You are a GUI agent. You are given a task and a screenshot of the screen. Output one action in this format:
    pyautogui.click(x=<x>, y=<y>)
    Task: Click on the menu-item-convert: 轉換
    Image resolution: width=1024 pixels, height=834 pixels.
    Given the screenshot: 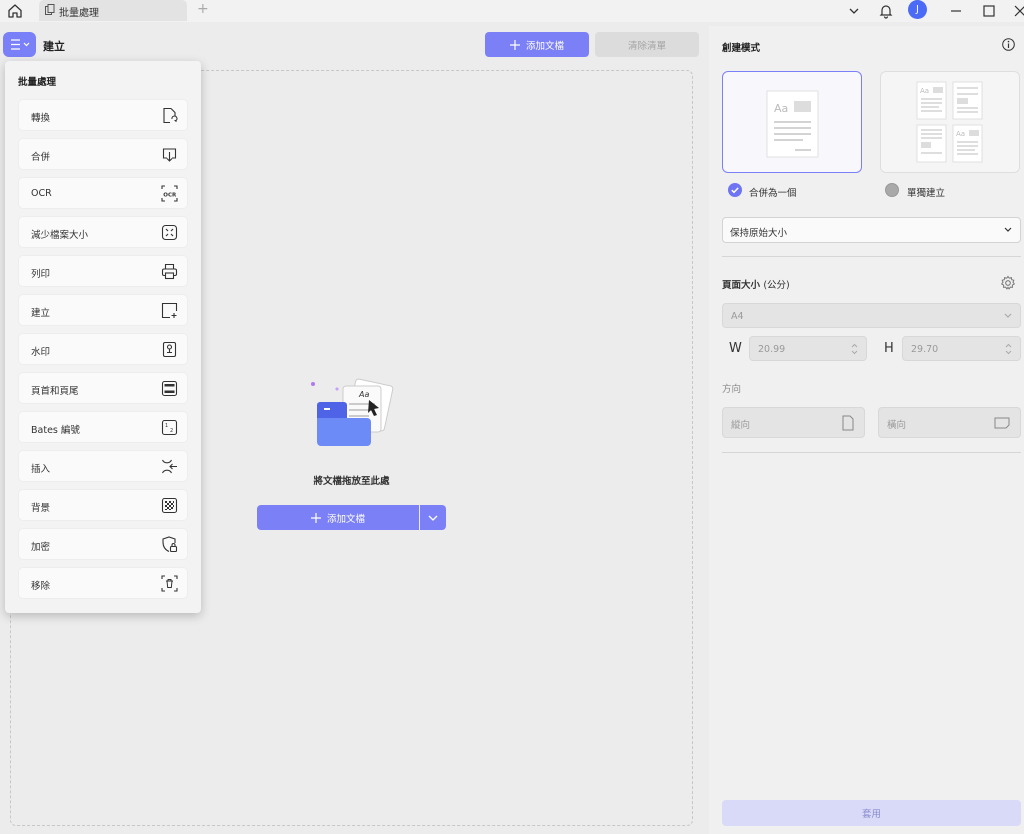 What is the action you would take?
    pyautogui.click(x=103, y=115)
    